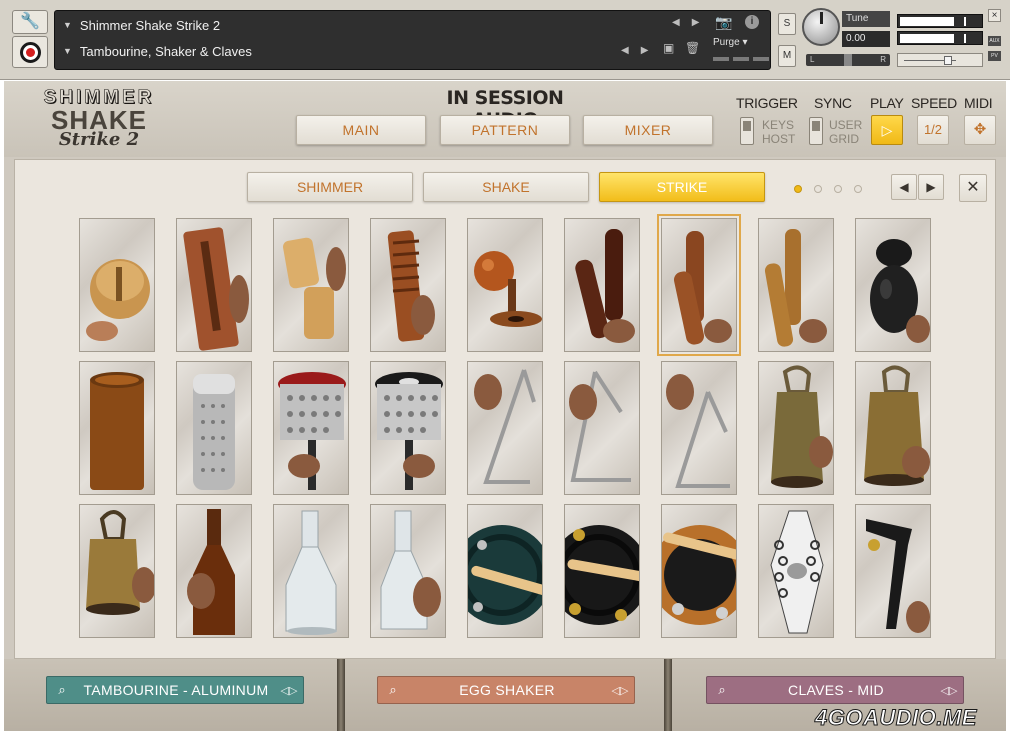 This screenshot has height=731, width=1010. I want to click on instrument-tile-woodblock-bell, so click(117, 285).